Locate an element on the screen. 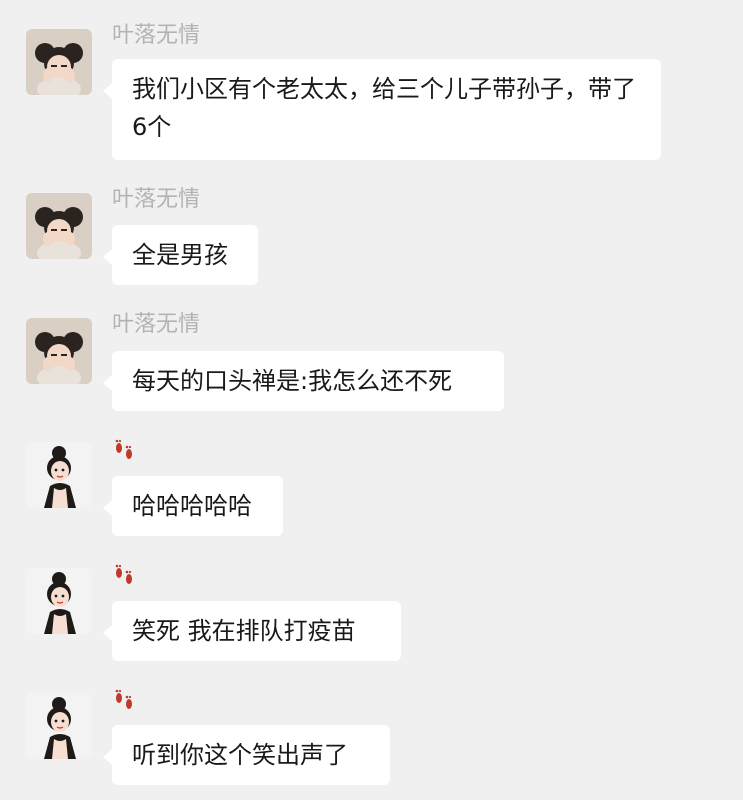 This screenshot has height=800, width=743. message-bubble: 每天的口头禅是:我怎么还不死 is located at coordinates (303, 381).